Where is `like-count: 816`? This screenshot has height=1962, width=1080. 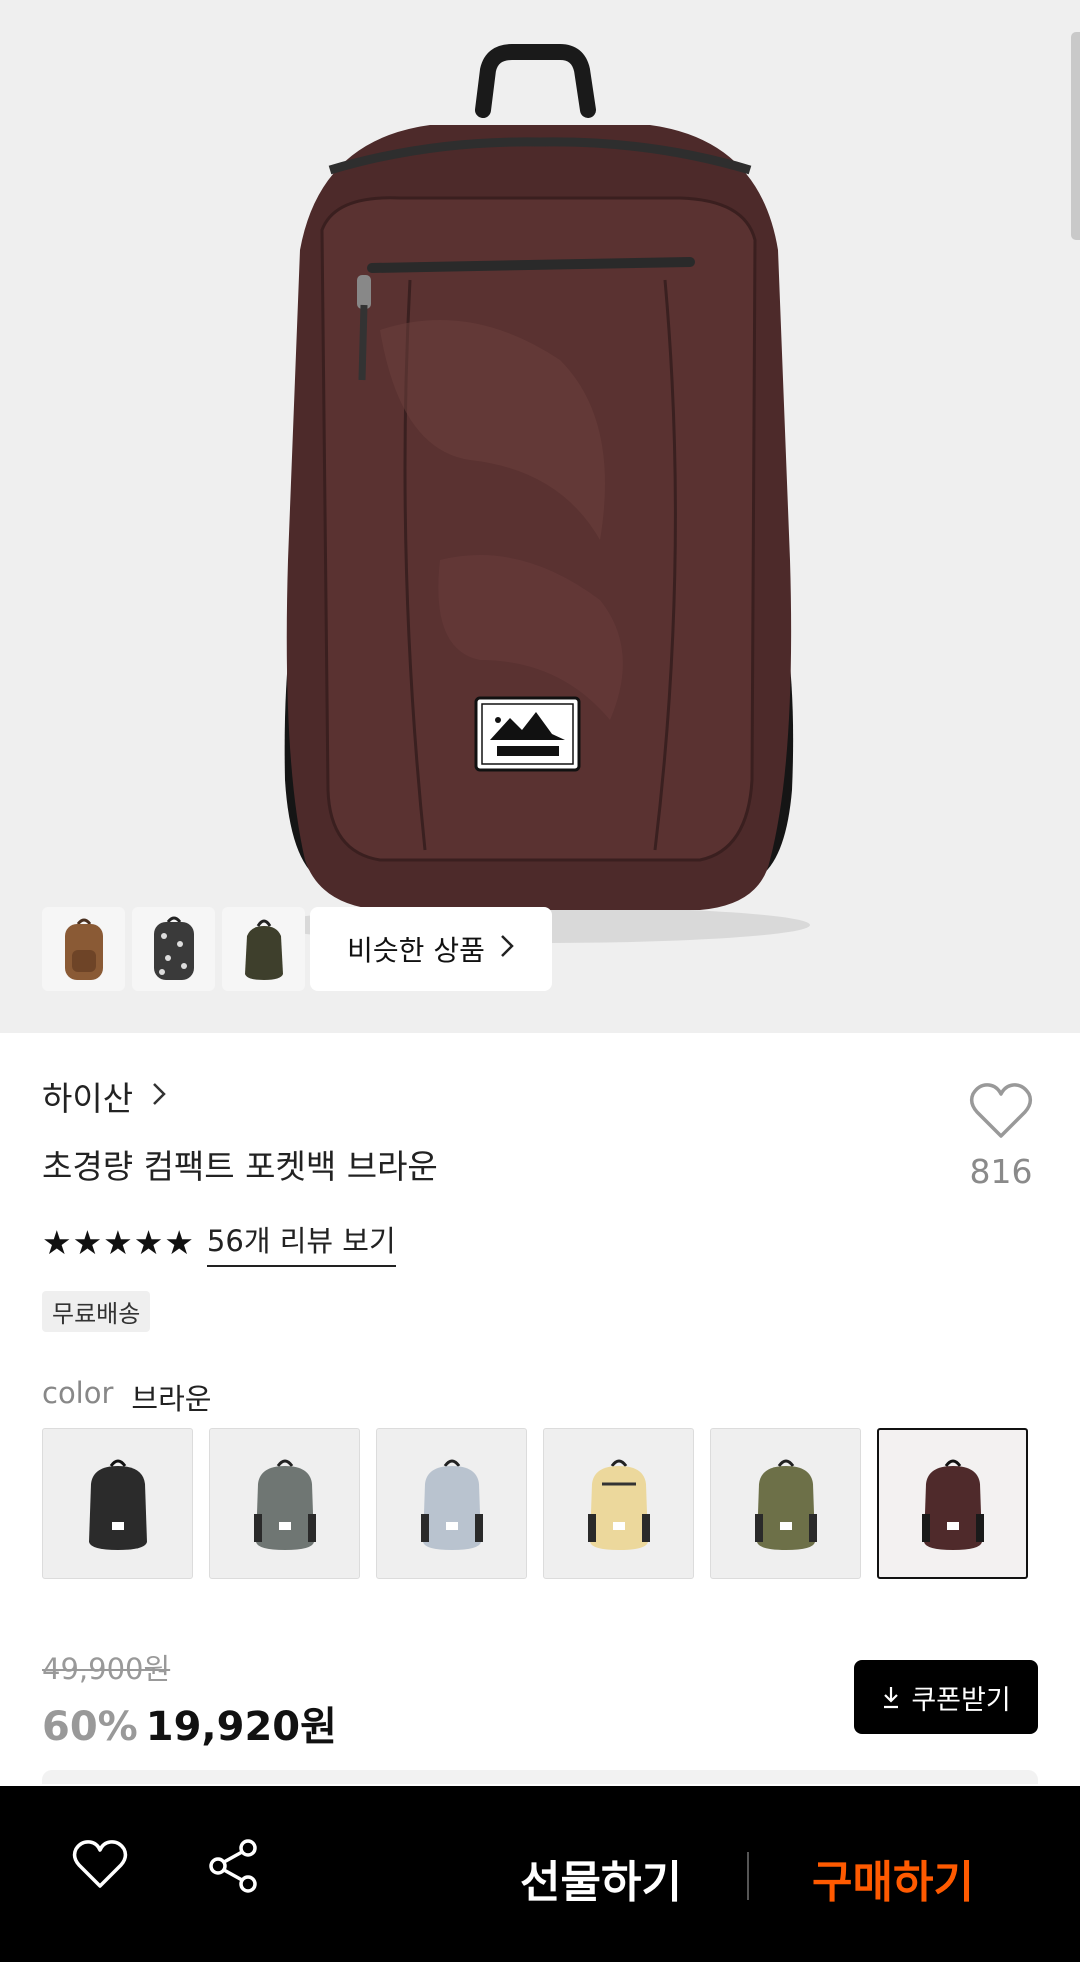 like-count: 816 is located at coordinates (1001, 1171).